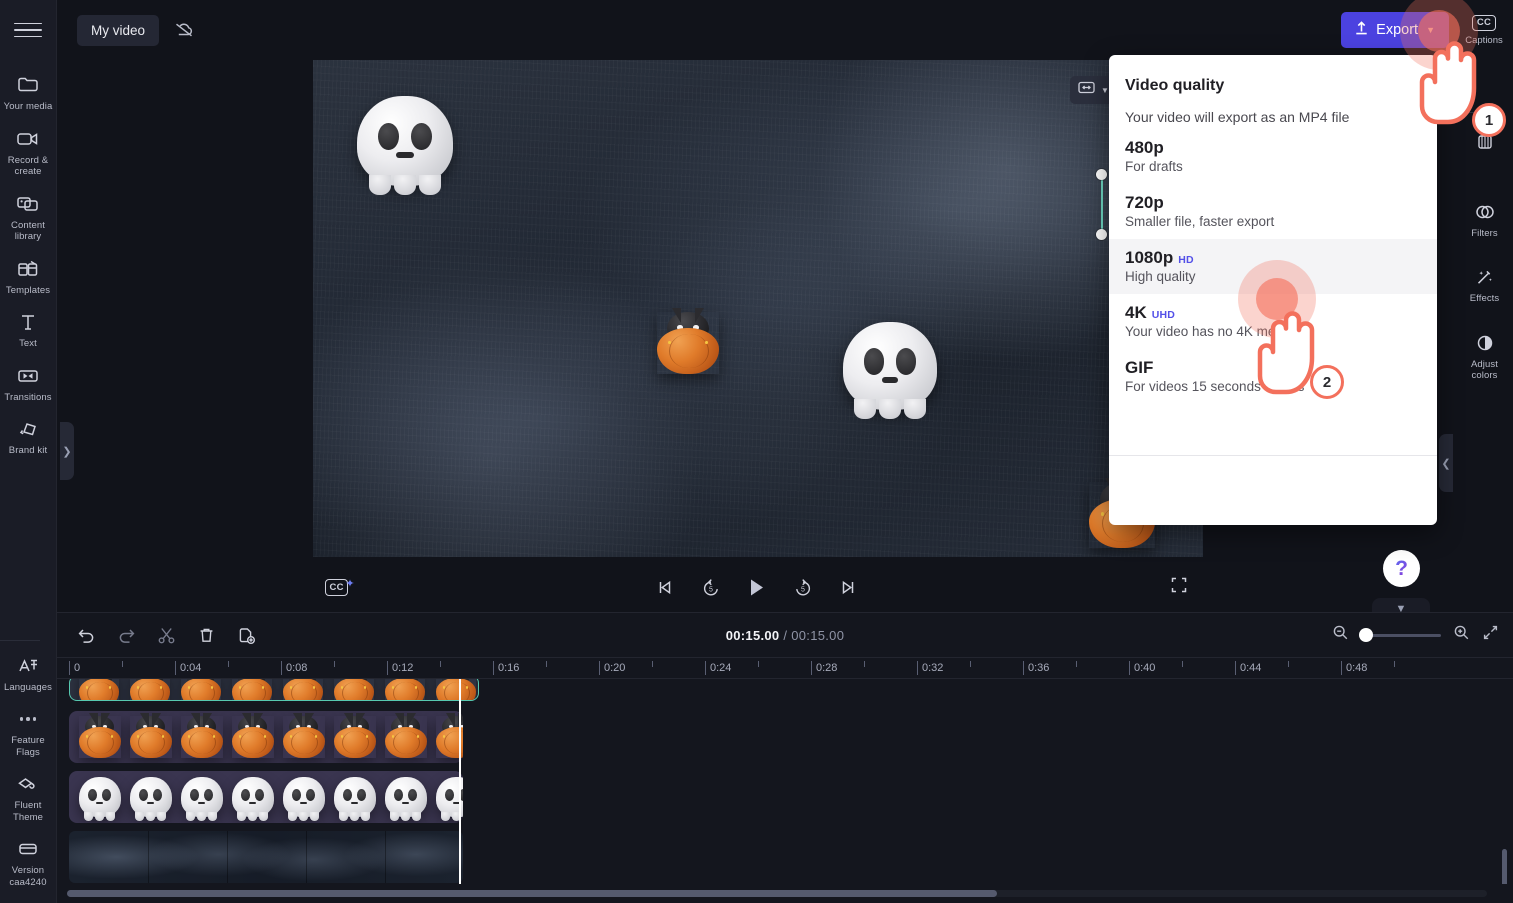 Image resolution: width=1513 pixels, height=903 pixels. Describe the element at coordinates (1361, 30) in the screenshot. I see `upload-arrow-icon` at that location.